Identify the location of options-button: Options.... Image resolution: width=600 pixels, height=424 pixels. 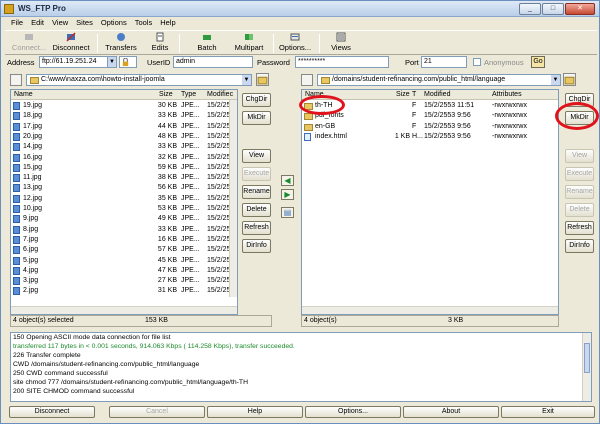
(295, 43).